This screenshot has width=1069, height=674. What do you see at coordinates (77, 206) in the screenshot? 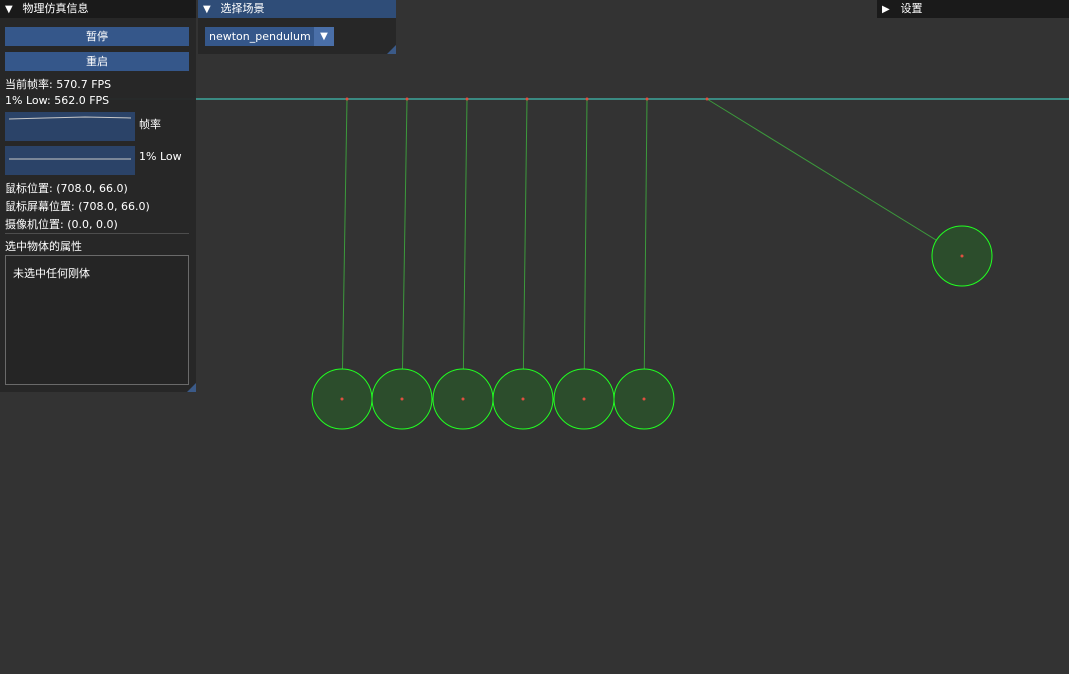
I see `mouse-screen-position: 鼠标屏幕位置: (708.0, 66.0)` at bounding box center [77, 206].